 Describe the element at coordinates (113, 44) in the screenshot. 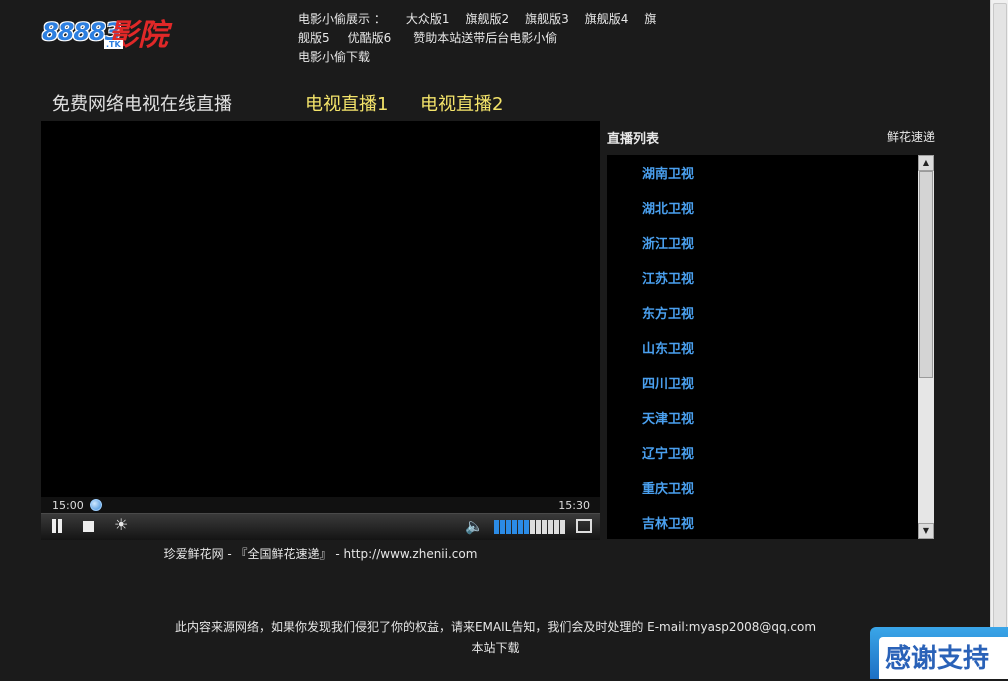

I see `logo-suffix: .TK` at that location.